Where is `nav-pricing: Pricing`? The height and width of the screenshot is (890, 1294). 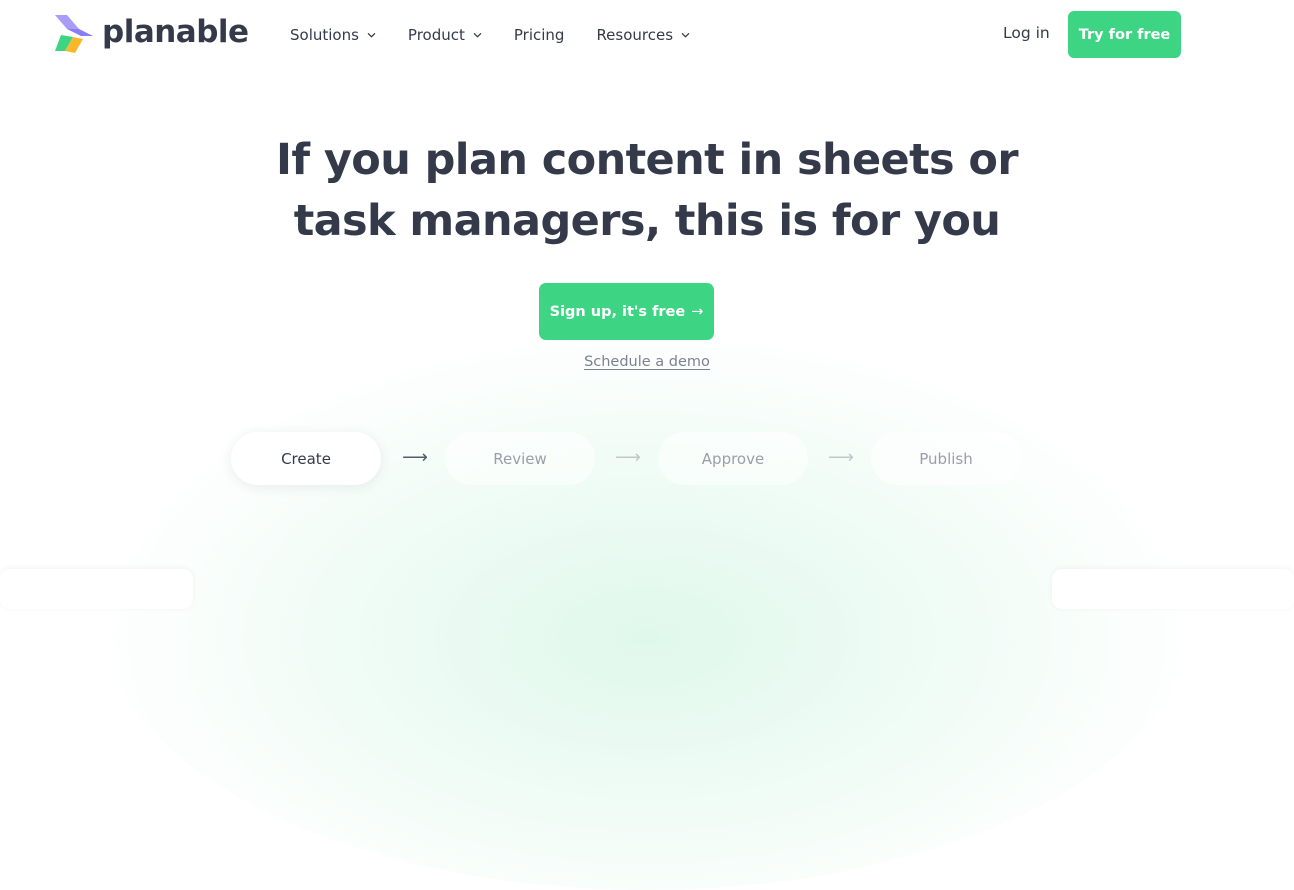 nav-pricing: Pricing is located at coordinates (539, 35).